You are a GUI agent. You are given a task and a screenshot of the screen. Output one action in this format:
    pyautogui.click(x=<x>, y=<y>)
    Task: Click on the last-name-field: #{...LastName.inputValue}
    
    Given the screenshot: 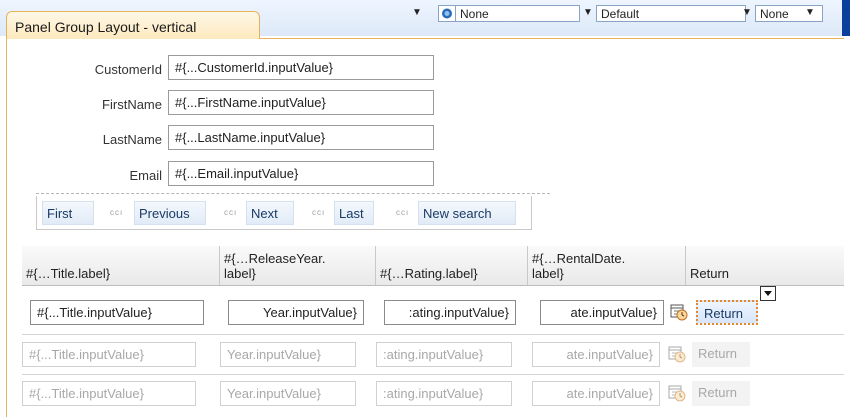 What is the action you would take?
    pyautogui.click(x=301, y=137)
    